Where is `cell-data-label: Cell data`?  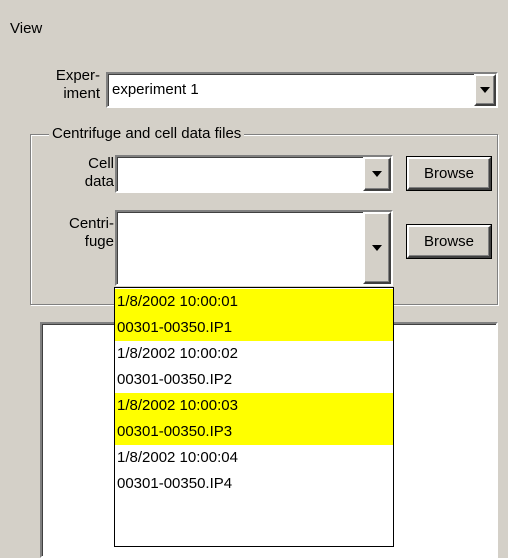 cell-data-label: Cell data is located at coordinates (82, 173).